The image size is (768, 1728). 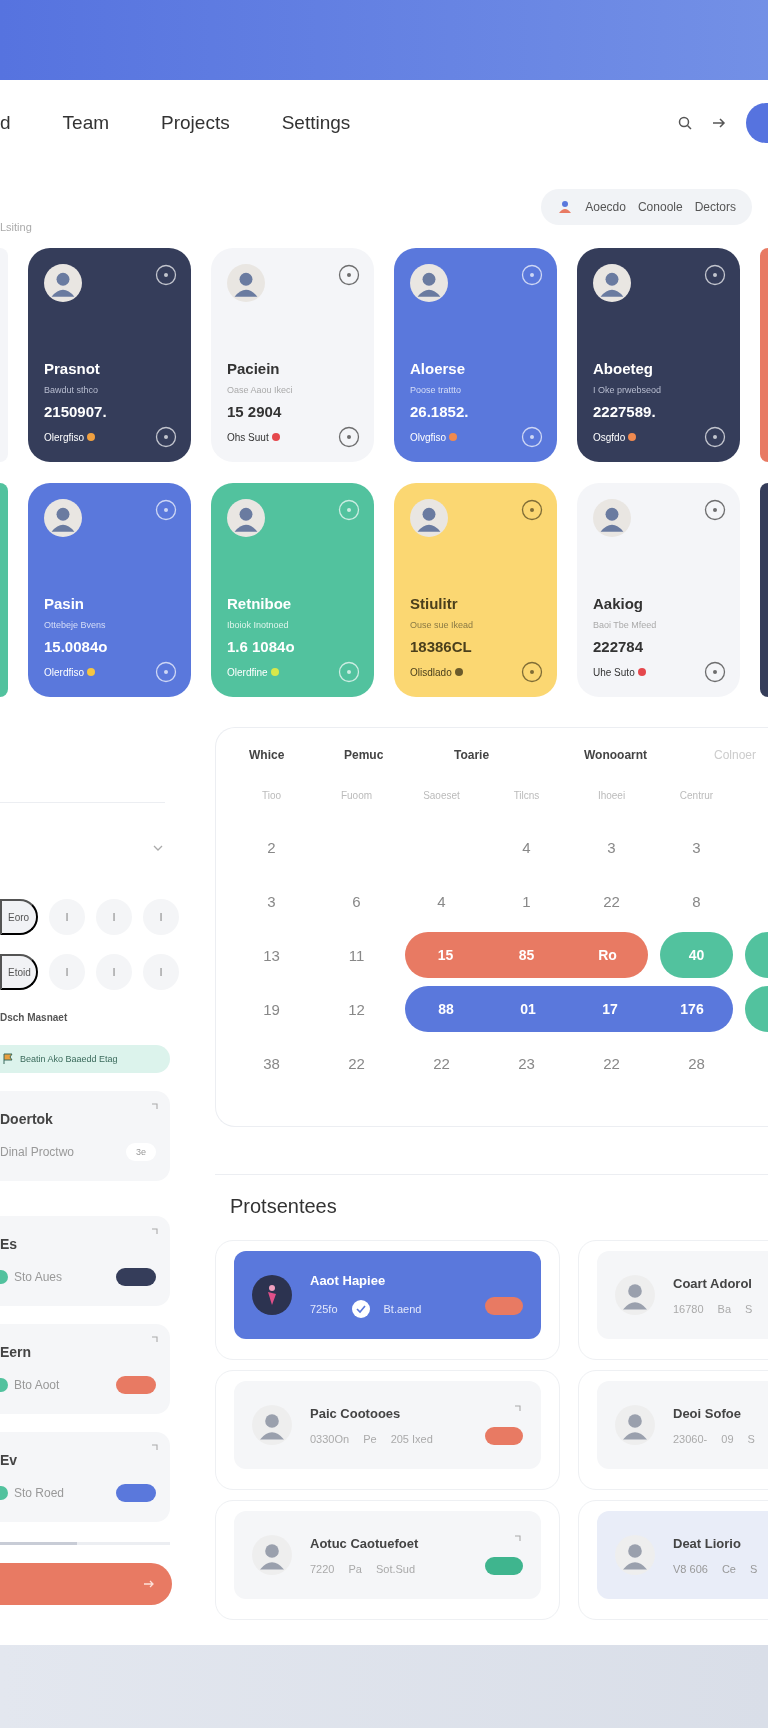 I want to click on person-item: Coart Adorol 16780 Ba S, so click(x=682, y=1295).